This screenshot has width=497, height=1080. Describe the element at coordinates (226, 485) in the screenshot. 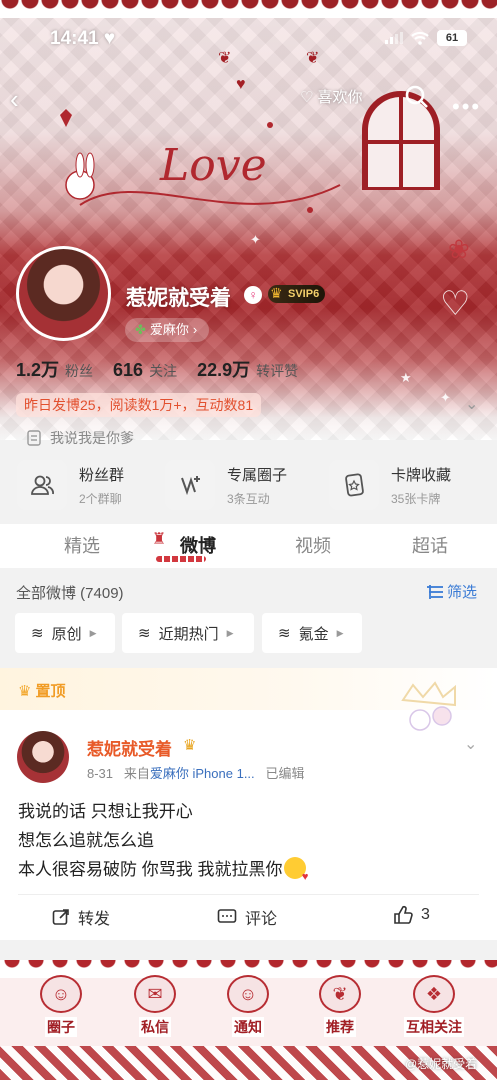

I see `feature-exclusive-circle: 专属圈子 3条互动` at that location.